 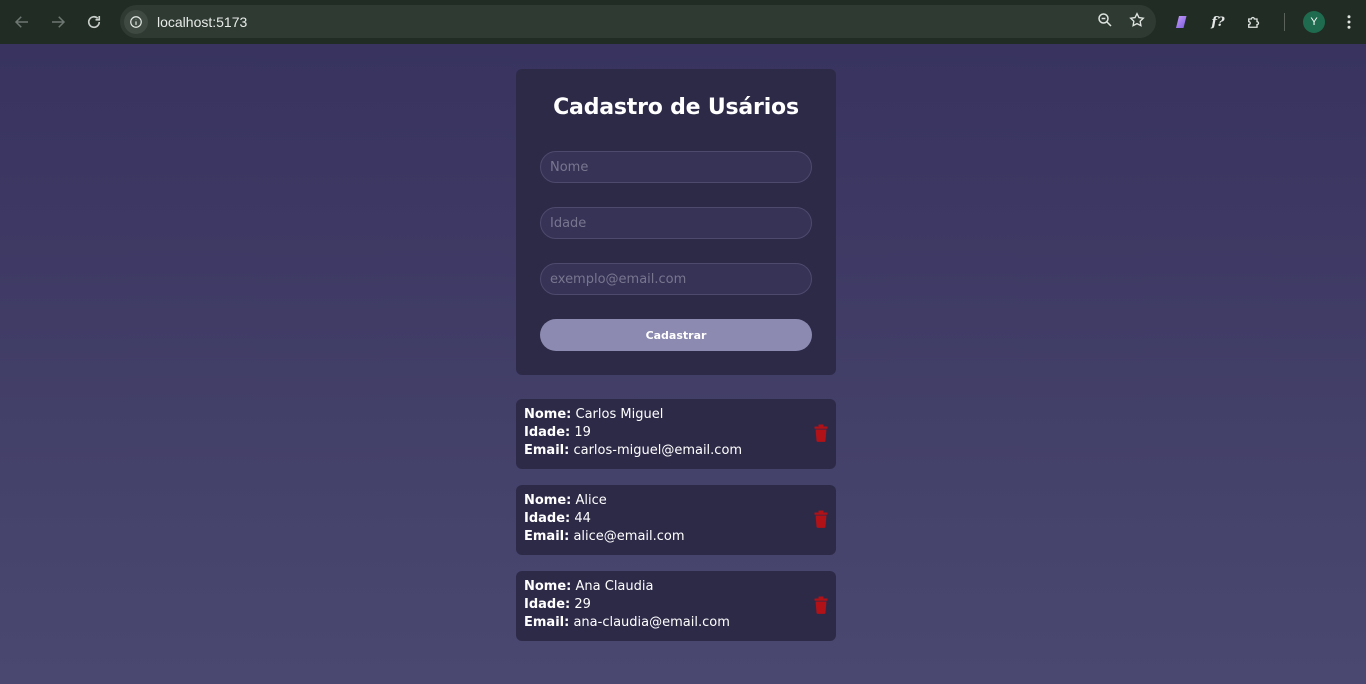 What do you see at coordinates (676, 167) in the screenshot?
I see `name-input` at bounding box center [676, 167].